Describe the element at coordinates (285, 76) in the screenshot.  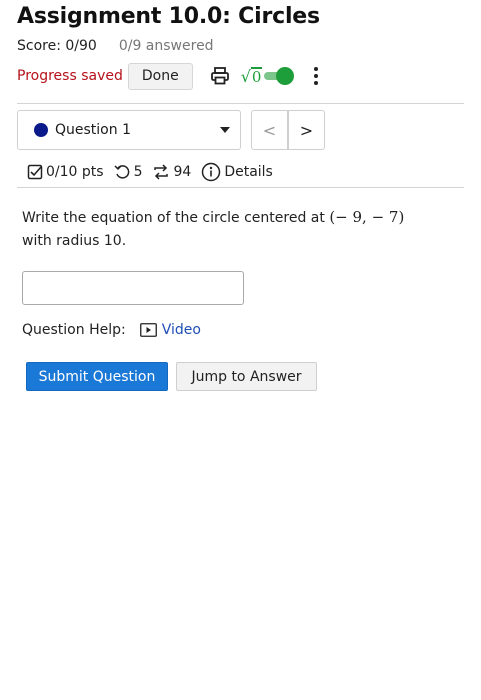
I see `toggle-knob` at that location.